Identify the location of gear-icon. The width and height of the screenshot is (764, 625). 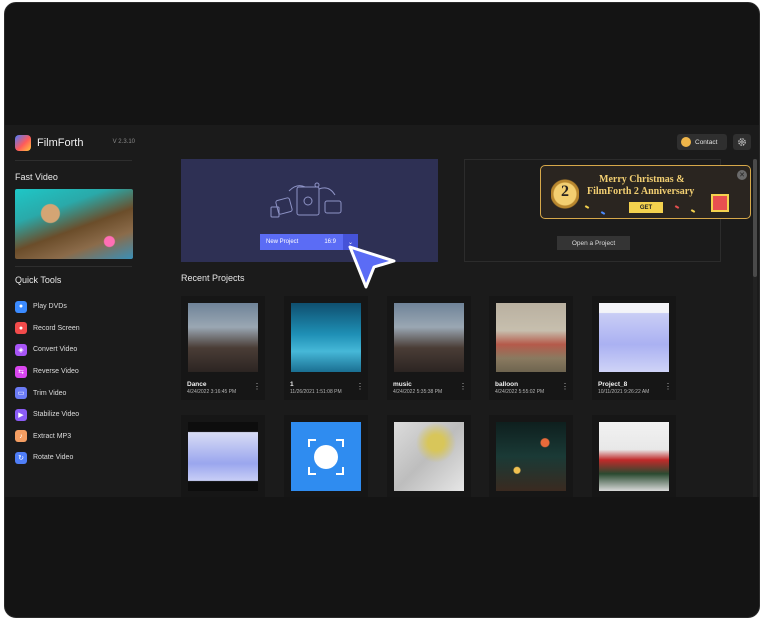
(742, 142).